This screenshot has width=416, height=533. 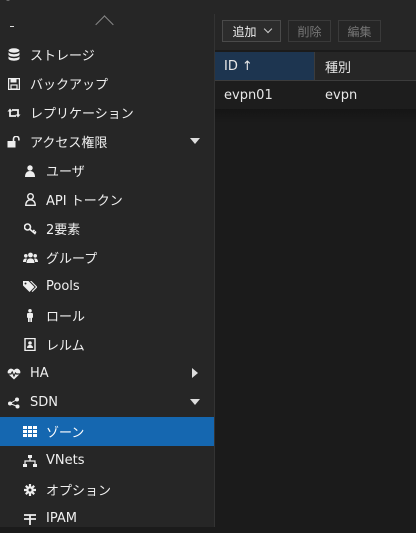 I want to click on column-header-label: ID, so click(x=231, y=66).